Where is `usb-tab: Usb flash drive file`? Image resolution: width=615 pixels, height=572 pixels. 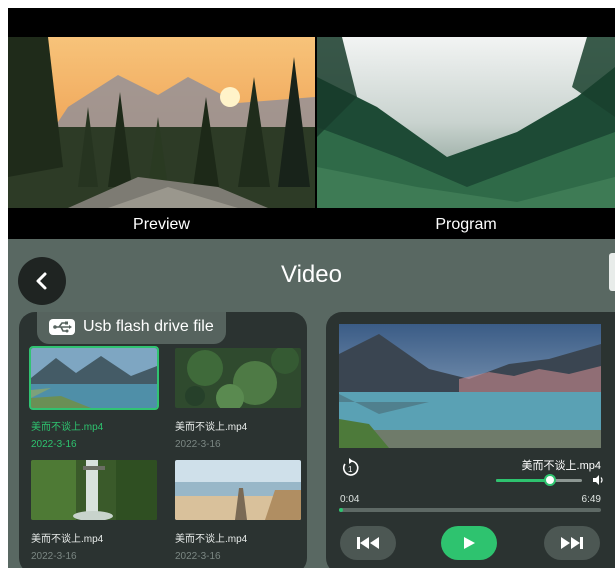 usb-tab: Usb flash drive file is located at coordinates (131, 328).